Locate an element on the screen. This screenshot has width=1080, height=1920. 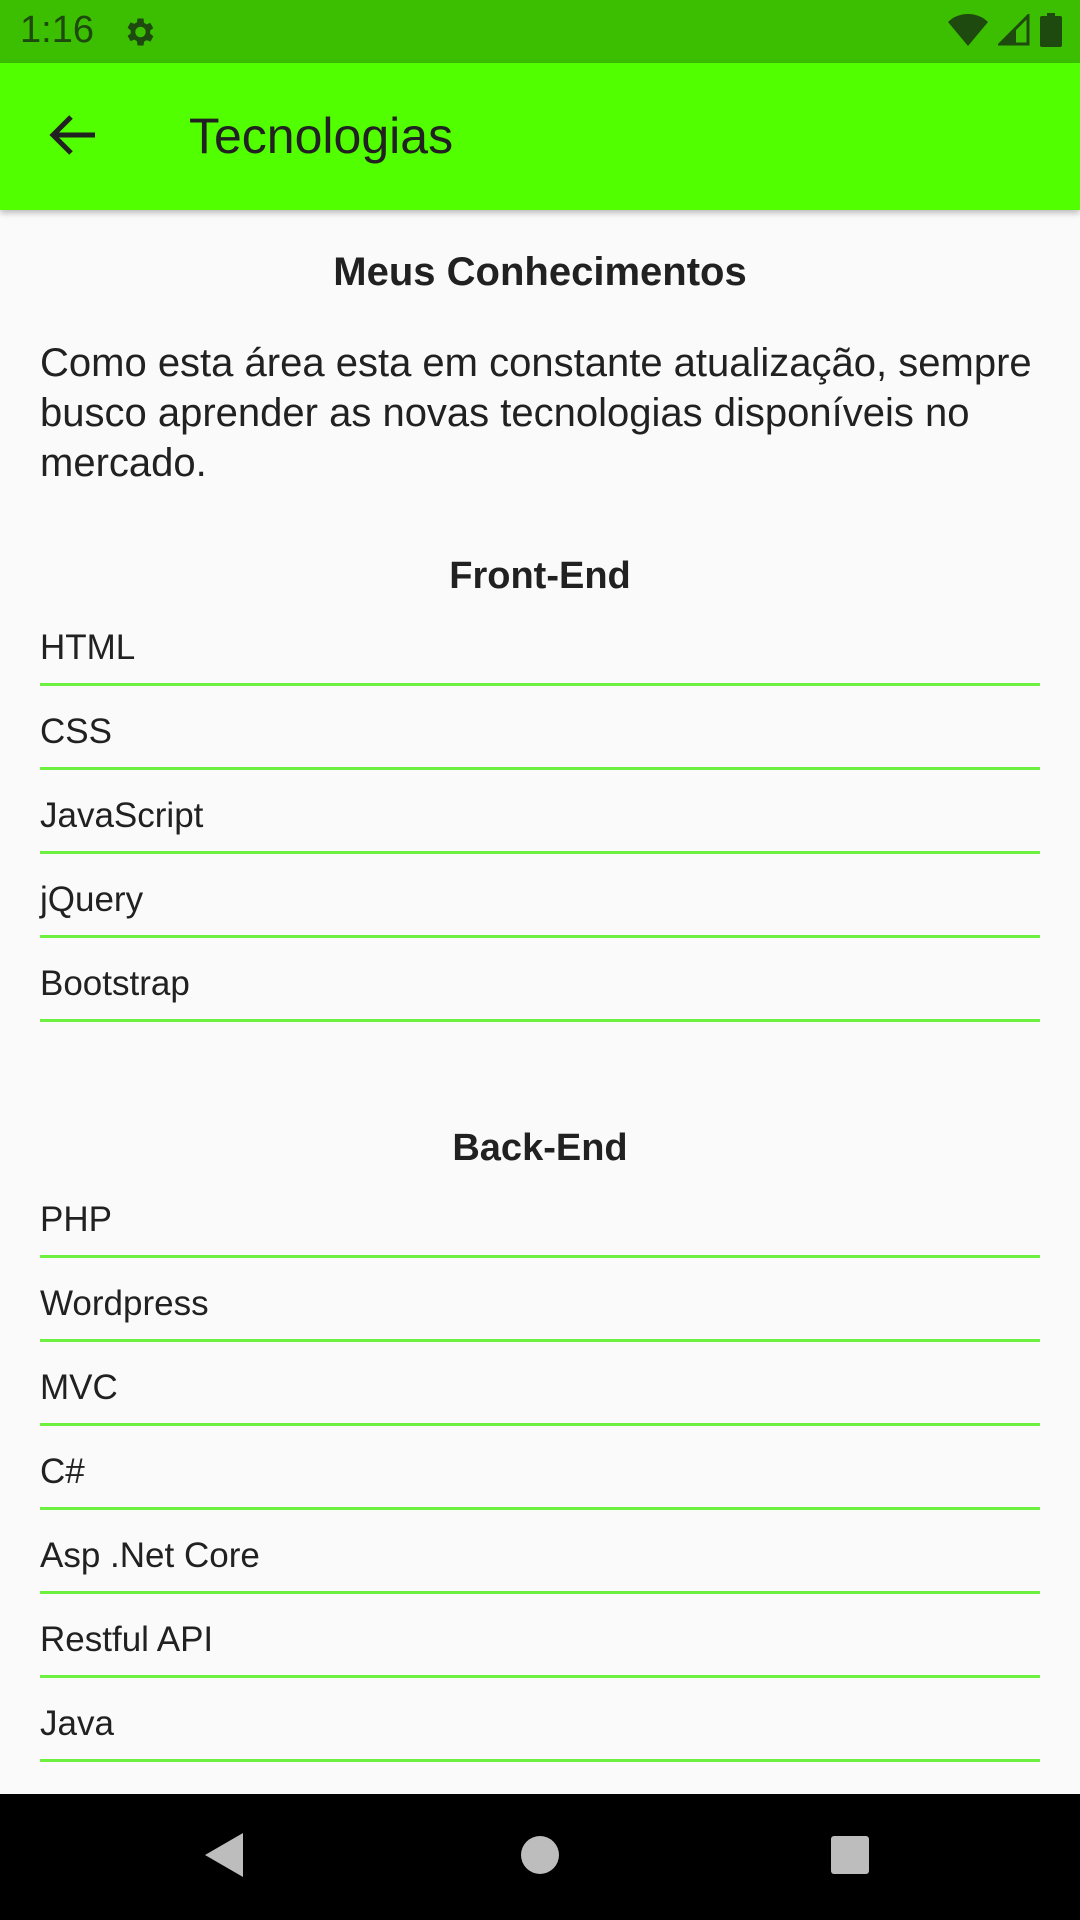
list-item: Restful API is located at coordinates (540, 1646).